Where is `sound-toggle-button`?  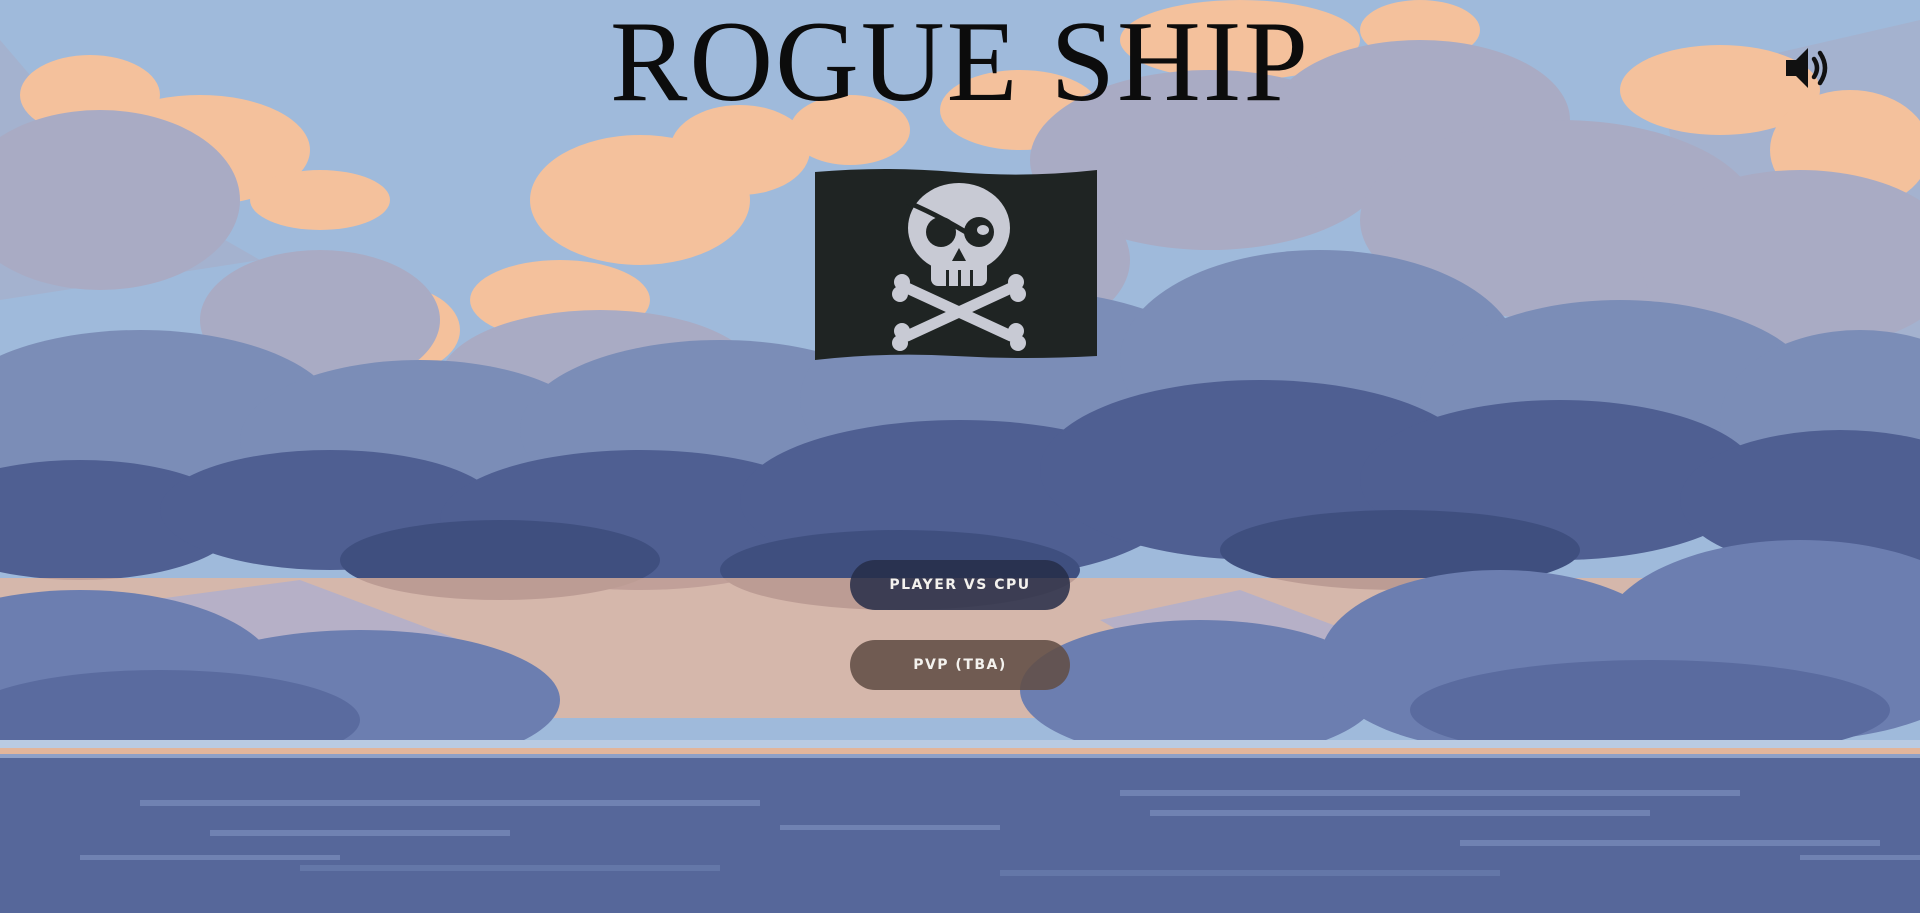 sound-toggle-button is located at coordinates (1808, 68).